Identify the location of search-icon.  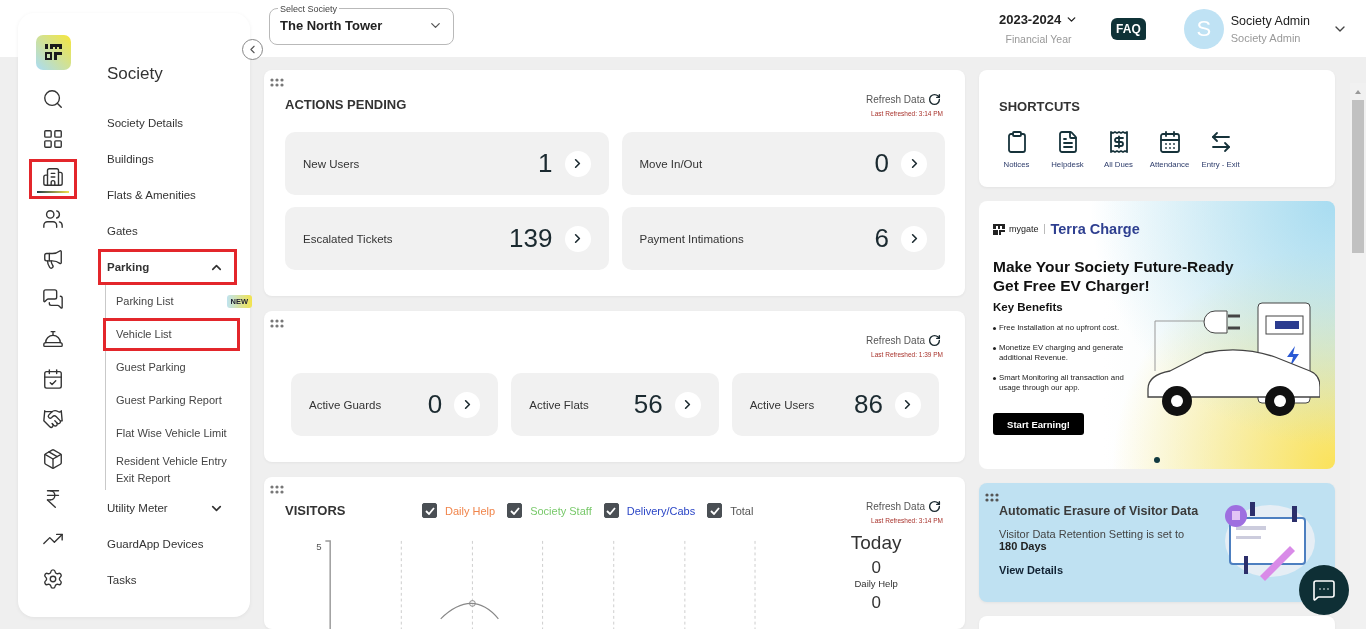
(53, 99).